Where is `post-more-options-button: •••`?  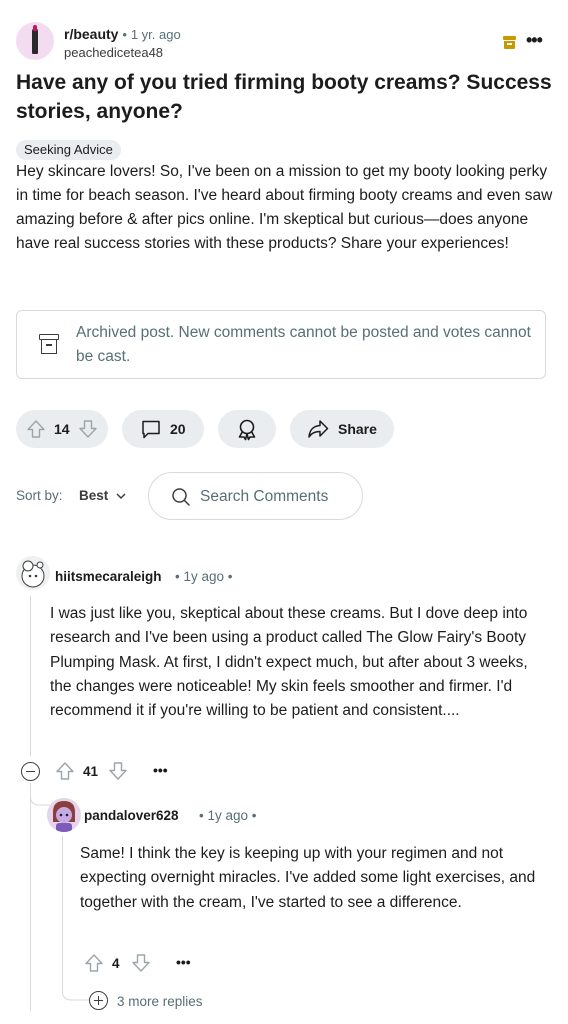 post-more-options-button: ••• is located at coordinates (534, 40).